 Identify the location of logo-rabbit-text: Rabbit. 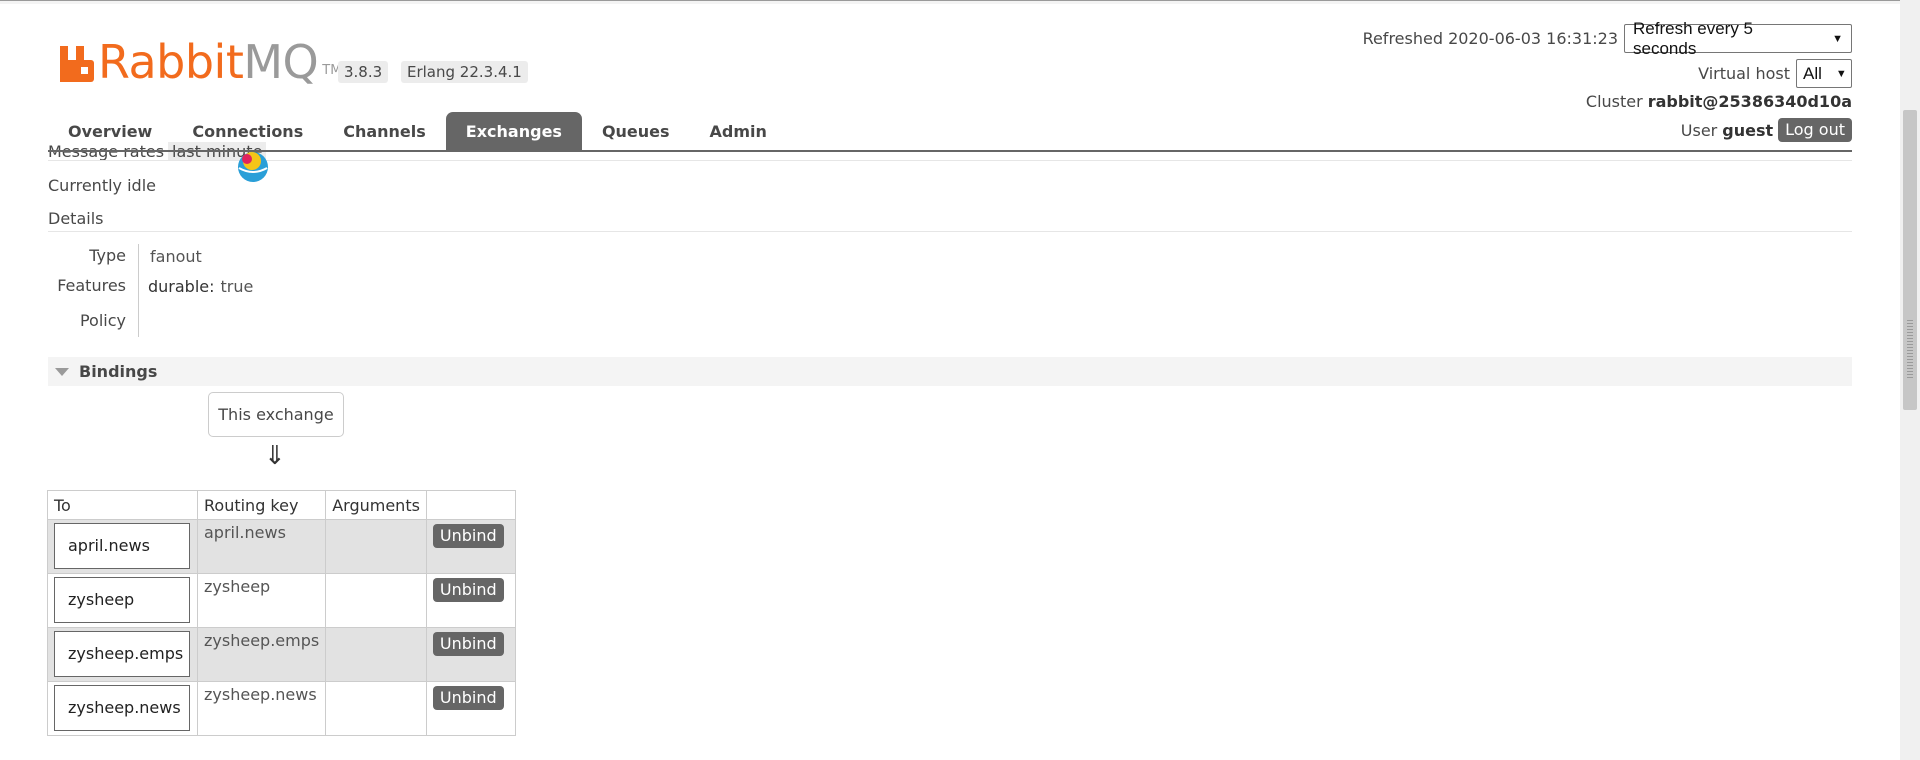
(171, 62).